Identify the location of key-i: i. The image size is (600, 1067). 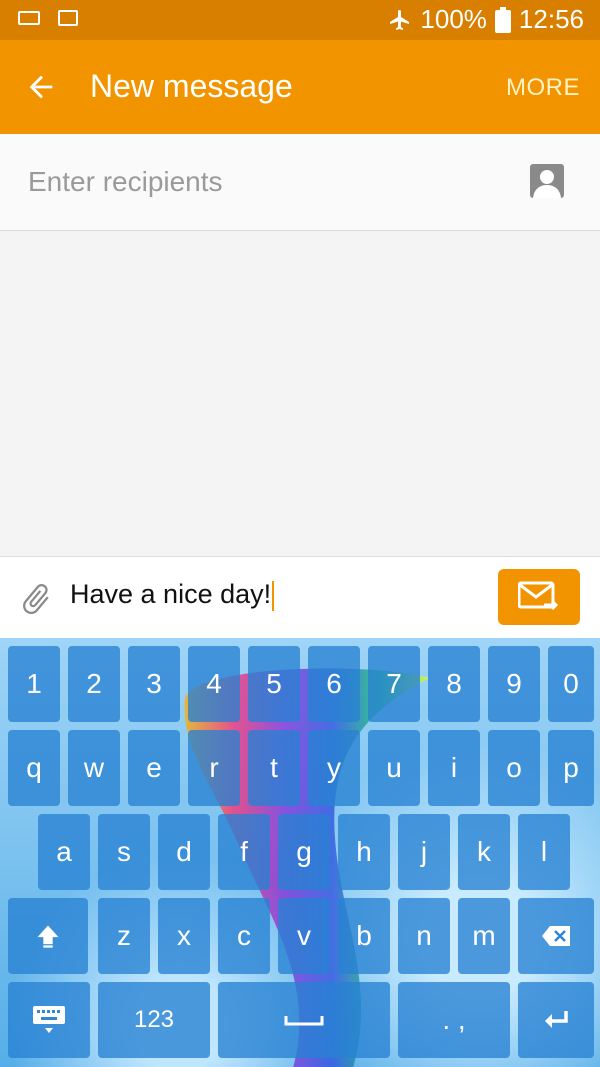
(454, 768).